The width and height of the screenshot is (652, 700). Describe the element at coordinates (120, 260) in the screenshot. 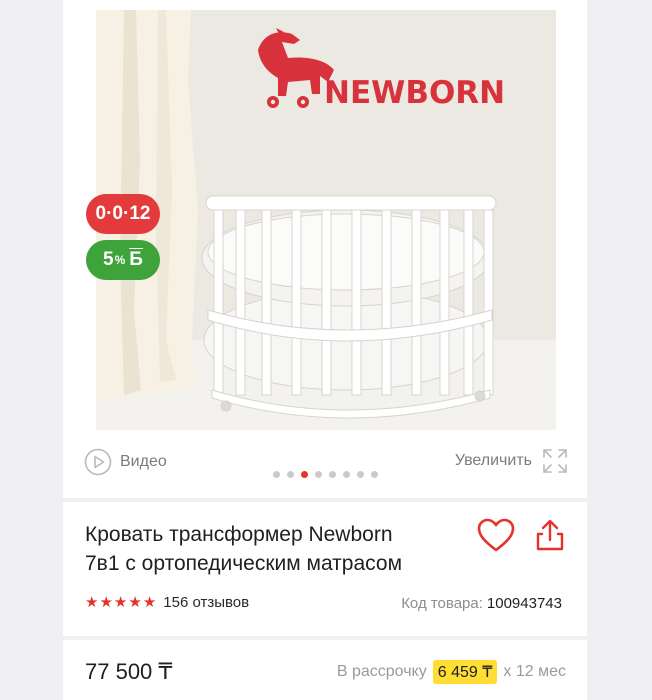

I see `bonus-badge-percent-sign: %` at that location.